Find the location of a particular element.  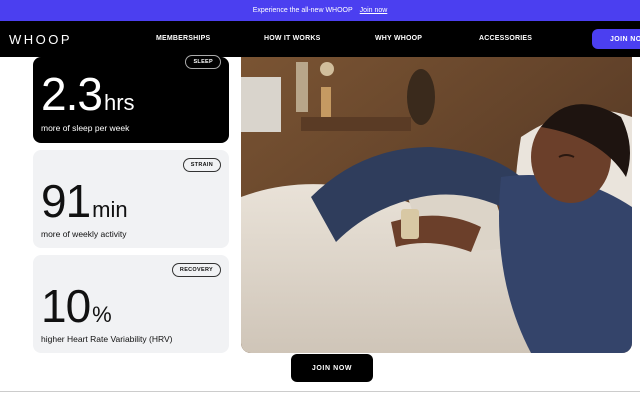

sleep-description: more of sleep per week is located at coordinates (85, 128).